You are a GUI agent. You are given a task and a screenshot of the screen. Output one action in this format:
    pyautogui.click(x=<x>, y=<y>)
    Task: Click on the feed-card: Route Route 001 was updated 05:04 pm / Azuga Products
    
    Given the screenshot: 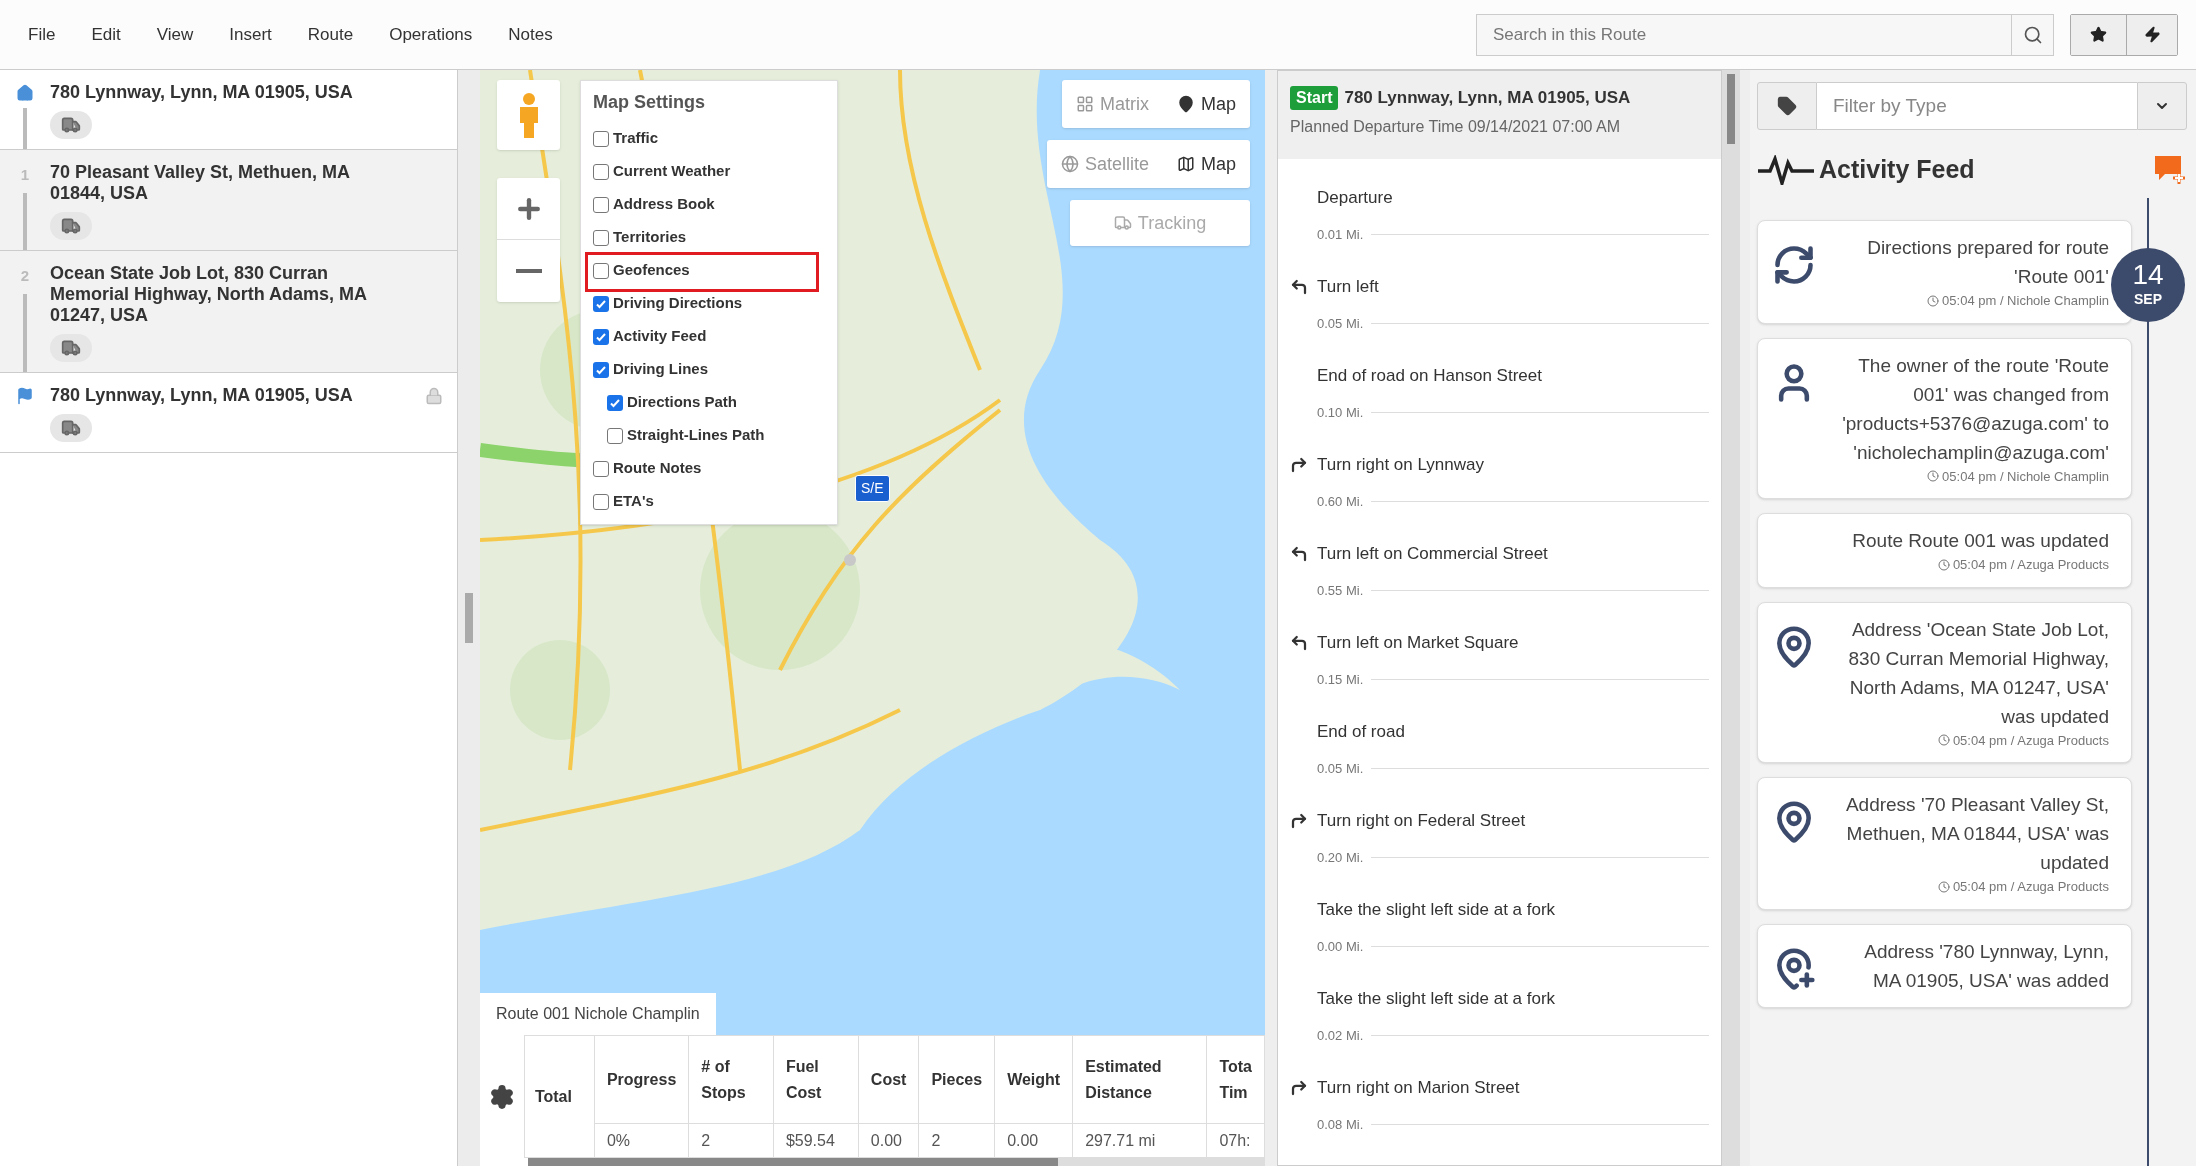 What is the action you would take?
    pyautogui.click(x=1944, y=550)
    